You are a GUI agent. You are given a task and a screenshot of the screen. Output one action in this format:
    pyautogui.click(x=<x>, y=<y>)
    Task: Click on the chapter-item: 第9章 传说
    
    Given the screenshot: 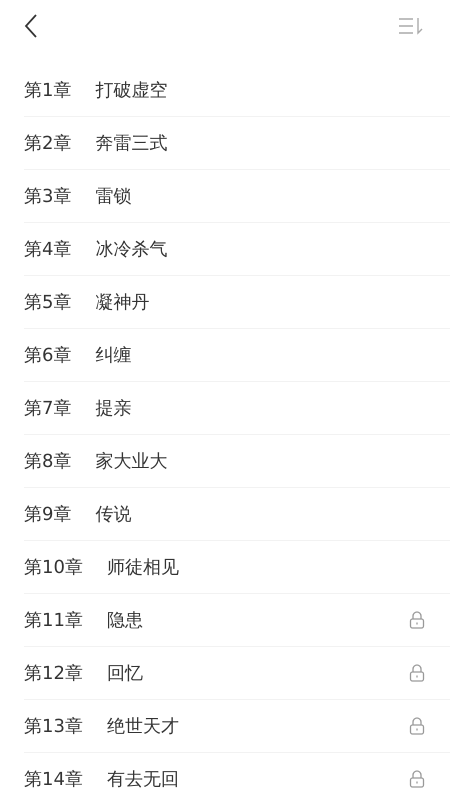 What is the action you would take?
    pyautogui.click(x=237, y=514)
    